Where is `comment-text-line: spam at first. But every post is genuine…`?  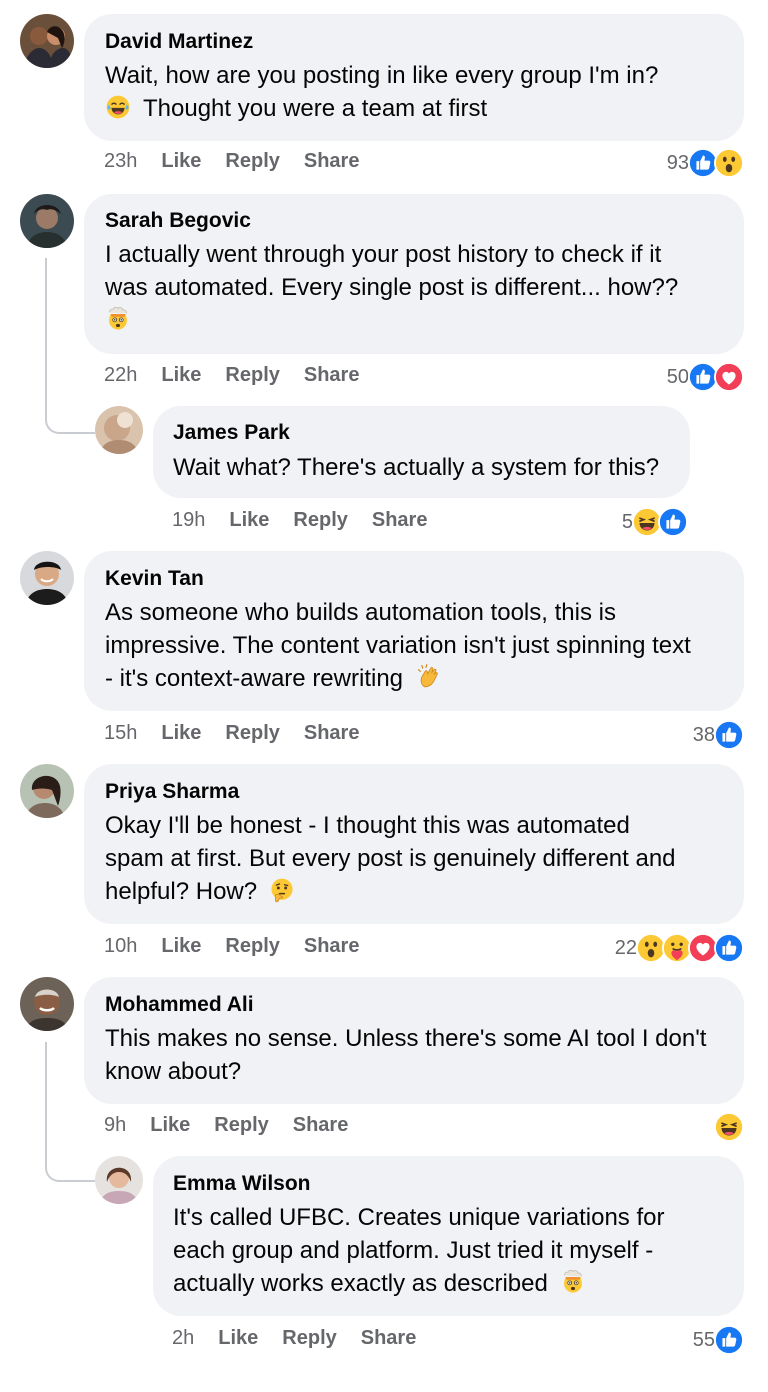
comment-text-line: spam at first. But every post is genuine… is located at coordinates (390, 858).